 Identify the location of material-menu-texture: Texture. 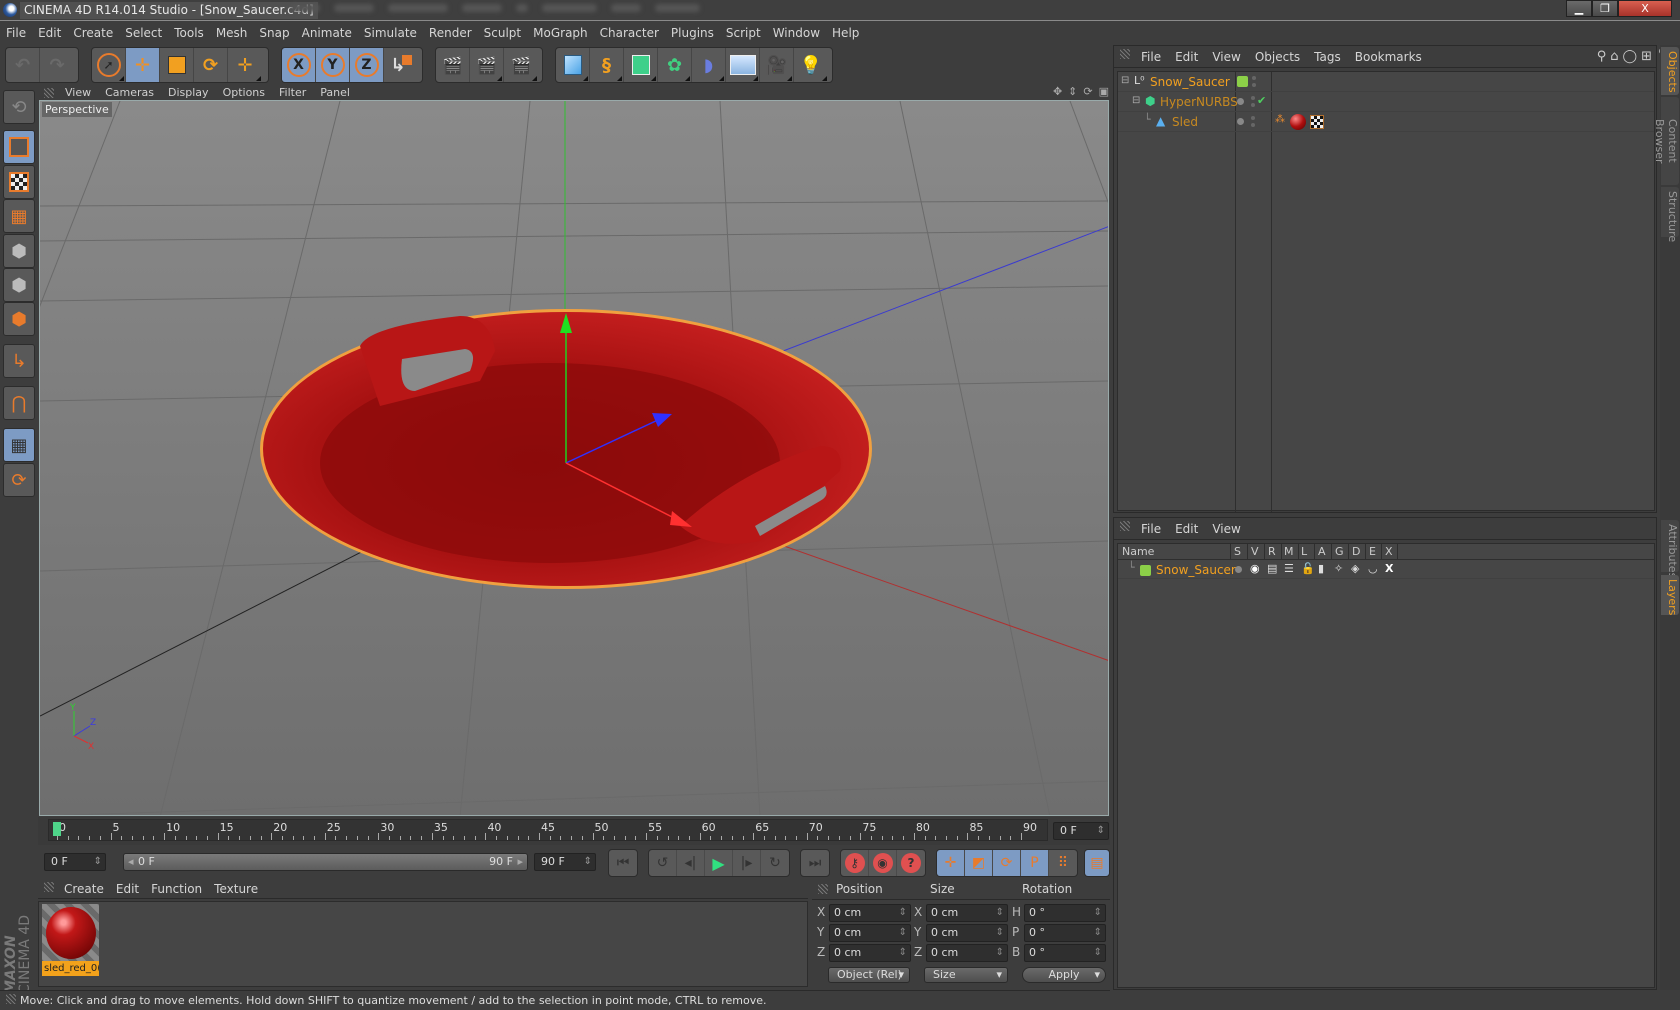
(236, 889).